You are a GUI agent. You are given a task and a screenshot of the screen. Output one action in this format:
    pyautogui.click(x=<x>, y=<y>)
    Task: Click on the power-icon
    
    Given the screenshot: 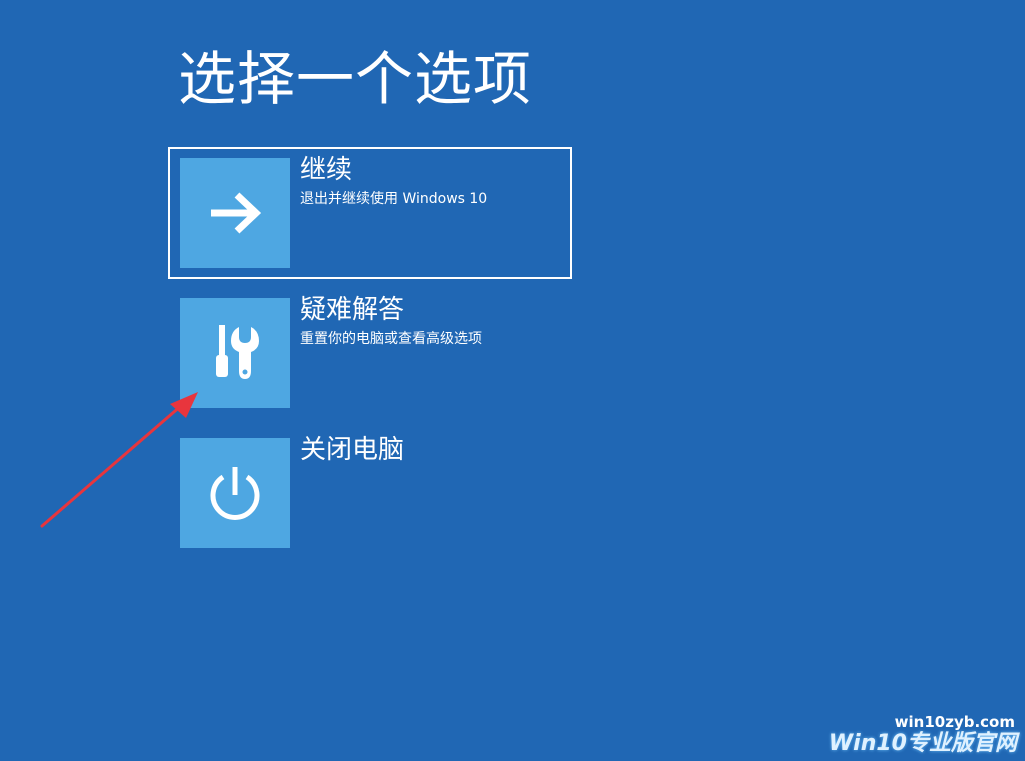 What is the action you would take?
    pyautogui.click(x=235, y=493)
    